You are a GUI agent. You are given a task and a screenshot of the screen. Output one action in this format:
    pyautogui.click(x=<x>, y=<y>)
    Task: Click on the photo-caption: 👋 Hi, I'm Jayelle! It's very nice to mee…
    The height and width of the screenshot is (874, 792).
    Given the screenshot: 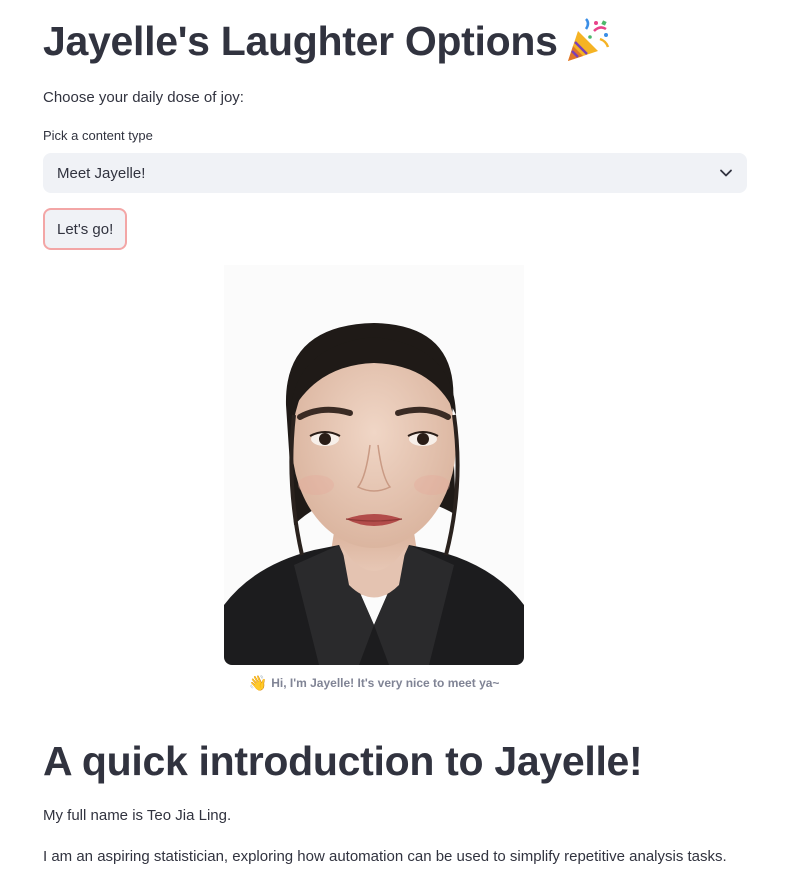 What is the action you would take?
    pyautogui.click(x=374, y=683)
    